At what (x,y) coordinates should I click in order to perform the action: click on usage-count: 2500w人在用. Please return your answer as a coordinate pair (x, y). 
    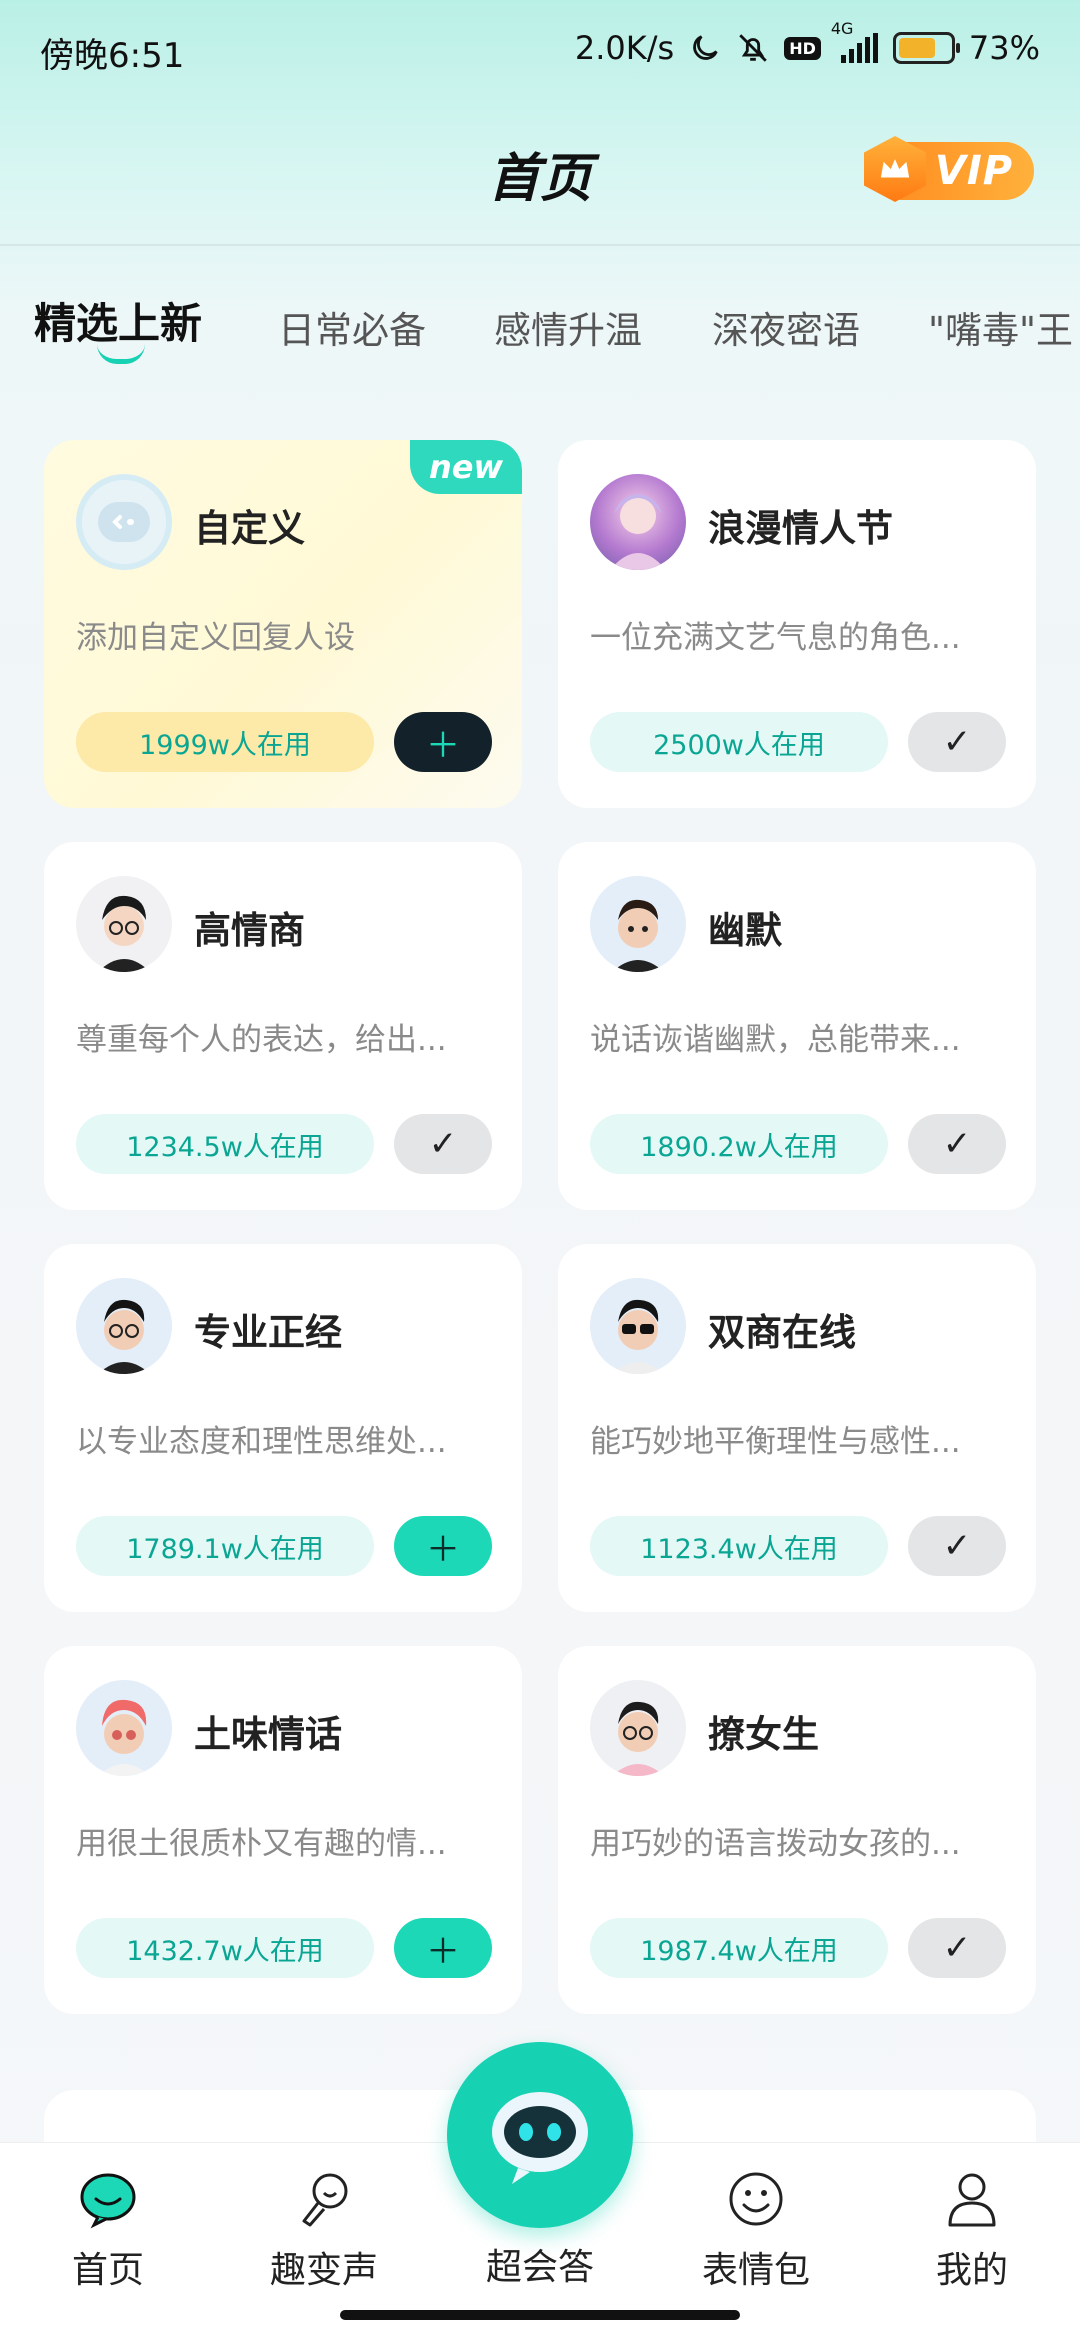
    Looking at the image, I should click on (739, 742).